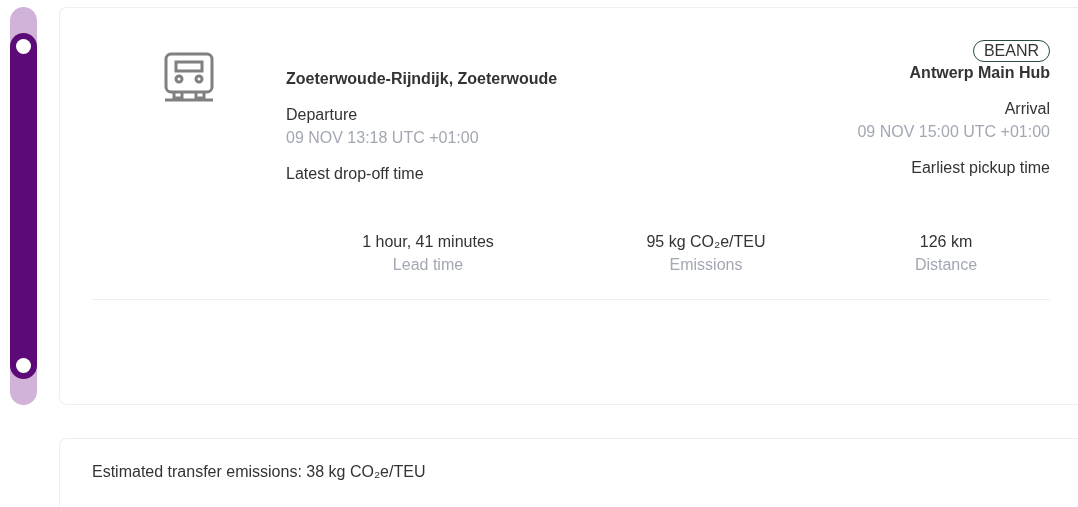  I want to click on arrival-label: Arrival, so click(1027, 109).